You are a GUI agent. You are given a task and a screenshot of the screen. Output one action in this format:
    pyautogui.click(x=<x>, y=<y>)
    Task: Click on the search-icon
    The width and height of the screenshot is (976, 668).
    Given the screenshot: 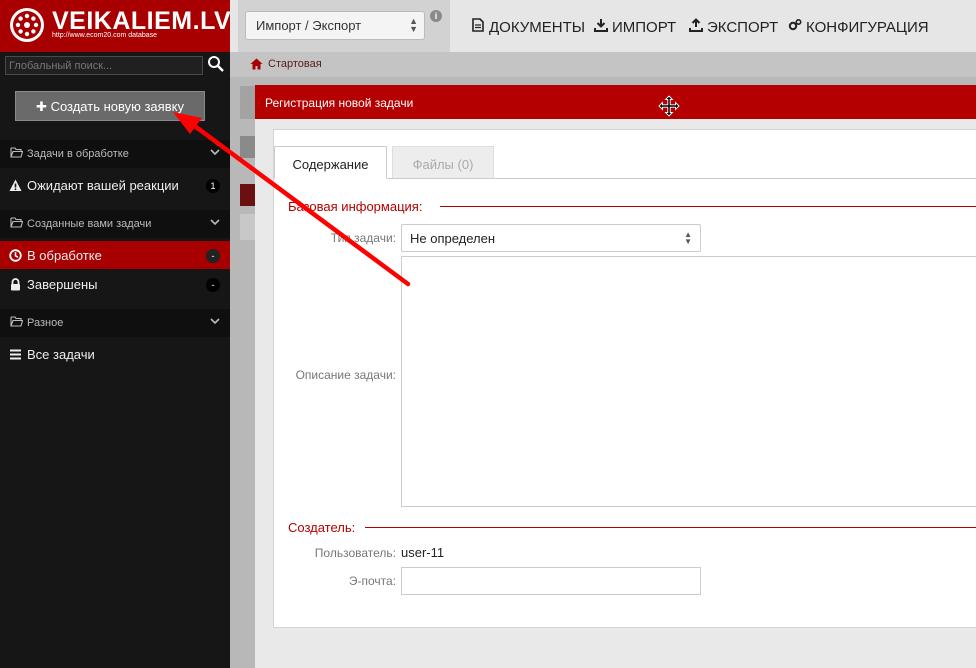 What is the action you would take?
    pyautogui.click(x=216, y=64)
    